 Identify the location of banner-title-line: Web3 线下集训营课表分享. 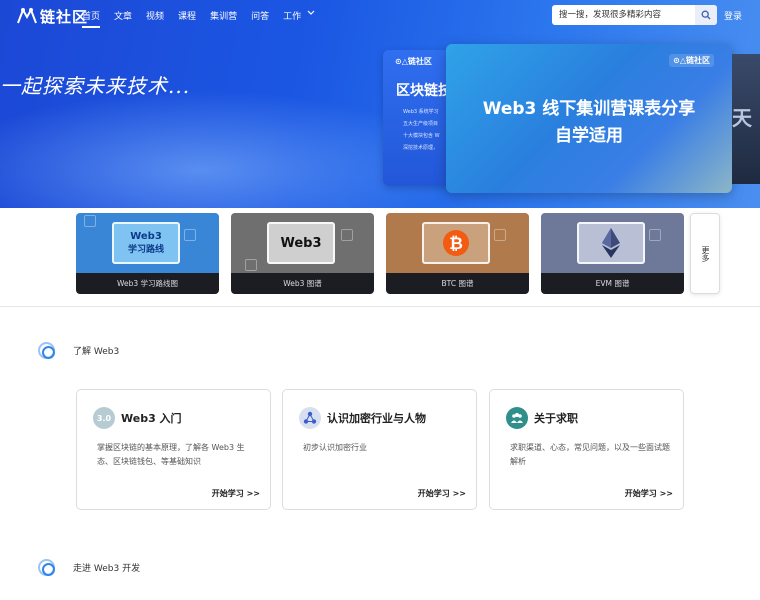
(589, 109).